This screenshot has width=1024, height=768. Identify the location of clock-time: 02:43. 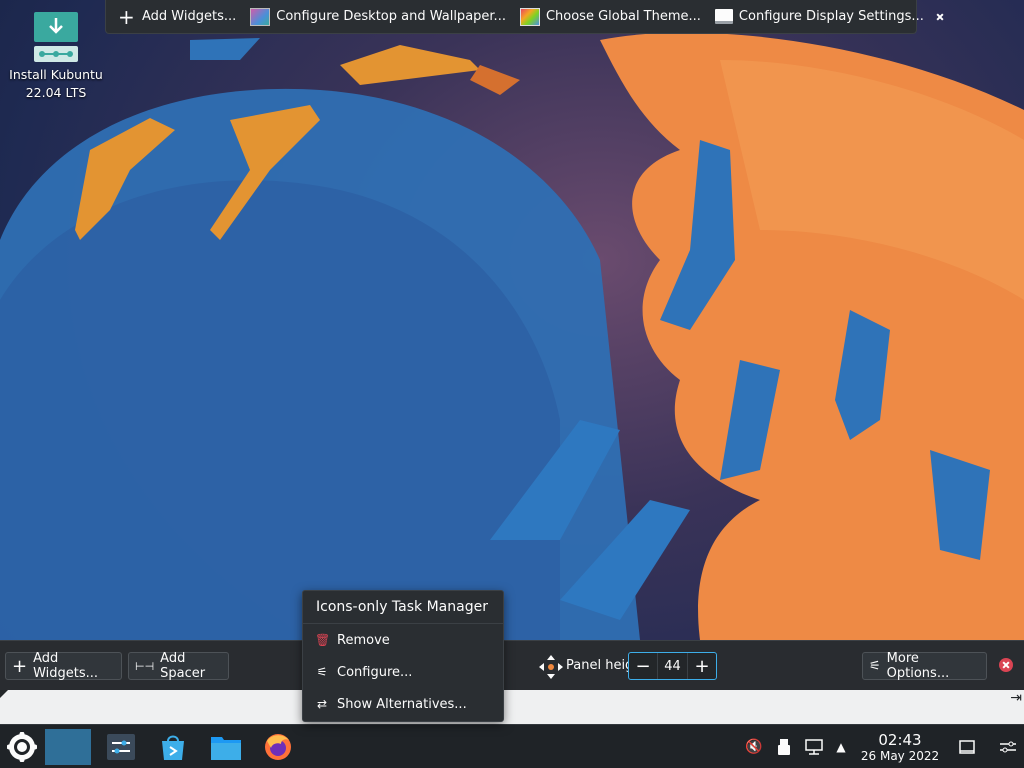
(900, 740).